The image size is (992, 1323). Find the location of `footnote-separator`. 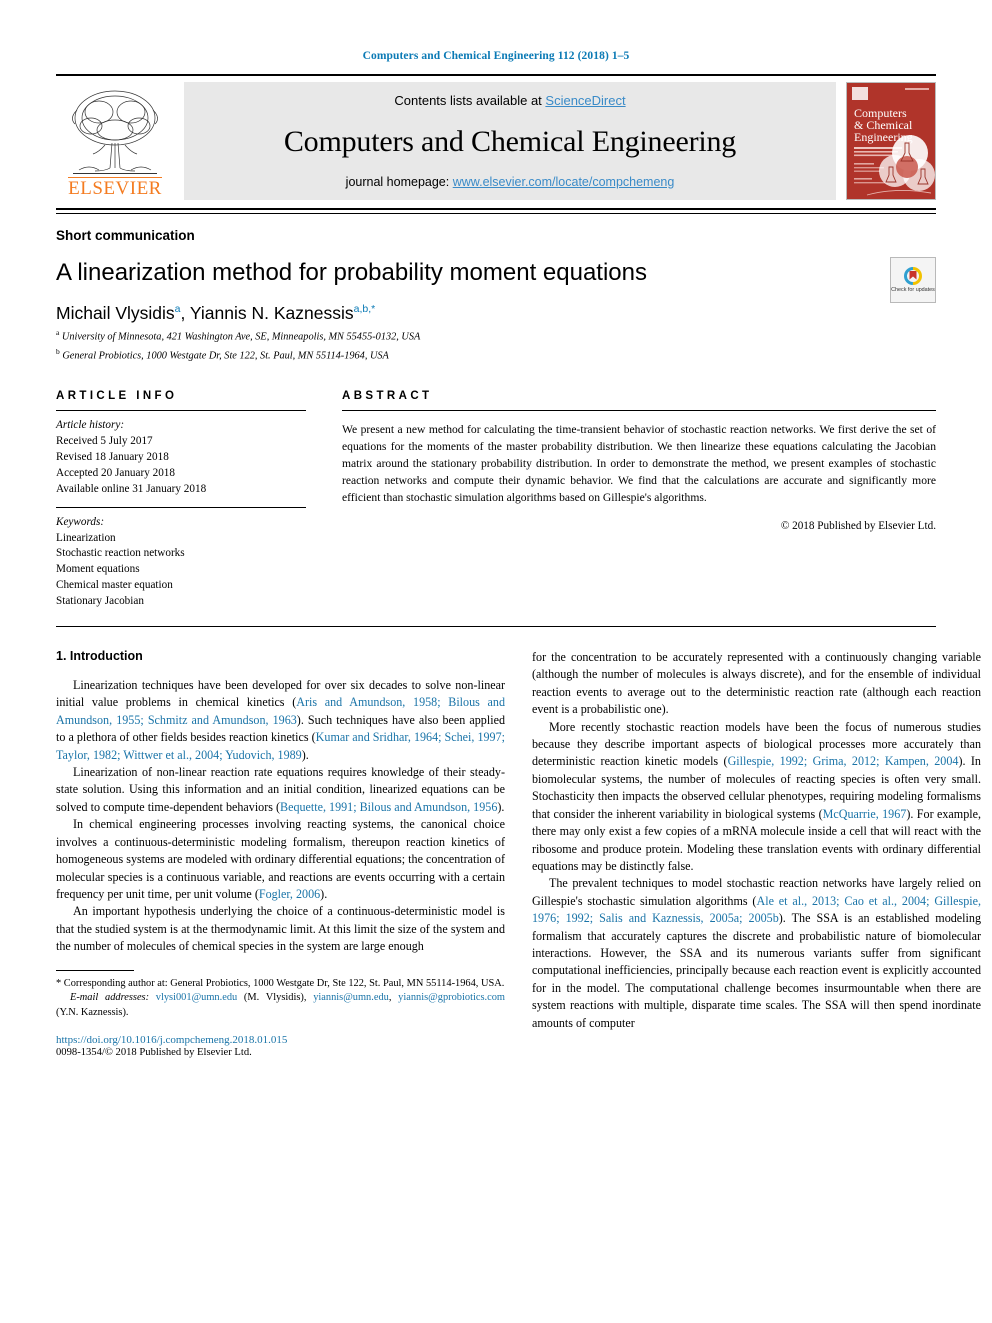

footnote-separator is located at coordinates (95, 970).